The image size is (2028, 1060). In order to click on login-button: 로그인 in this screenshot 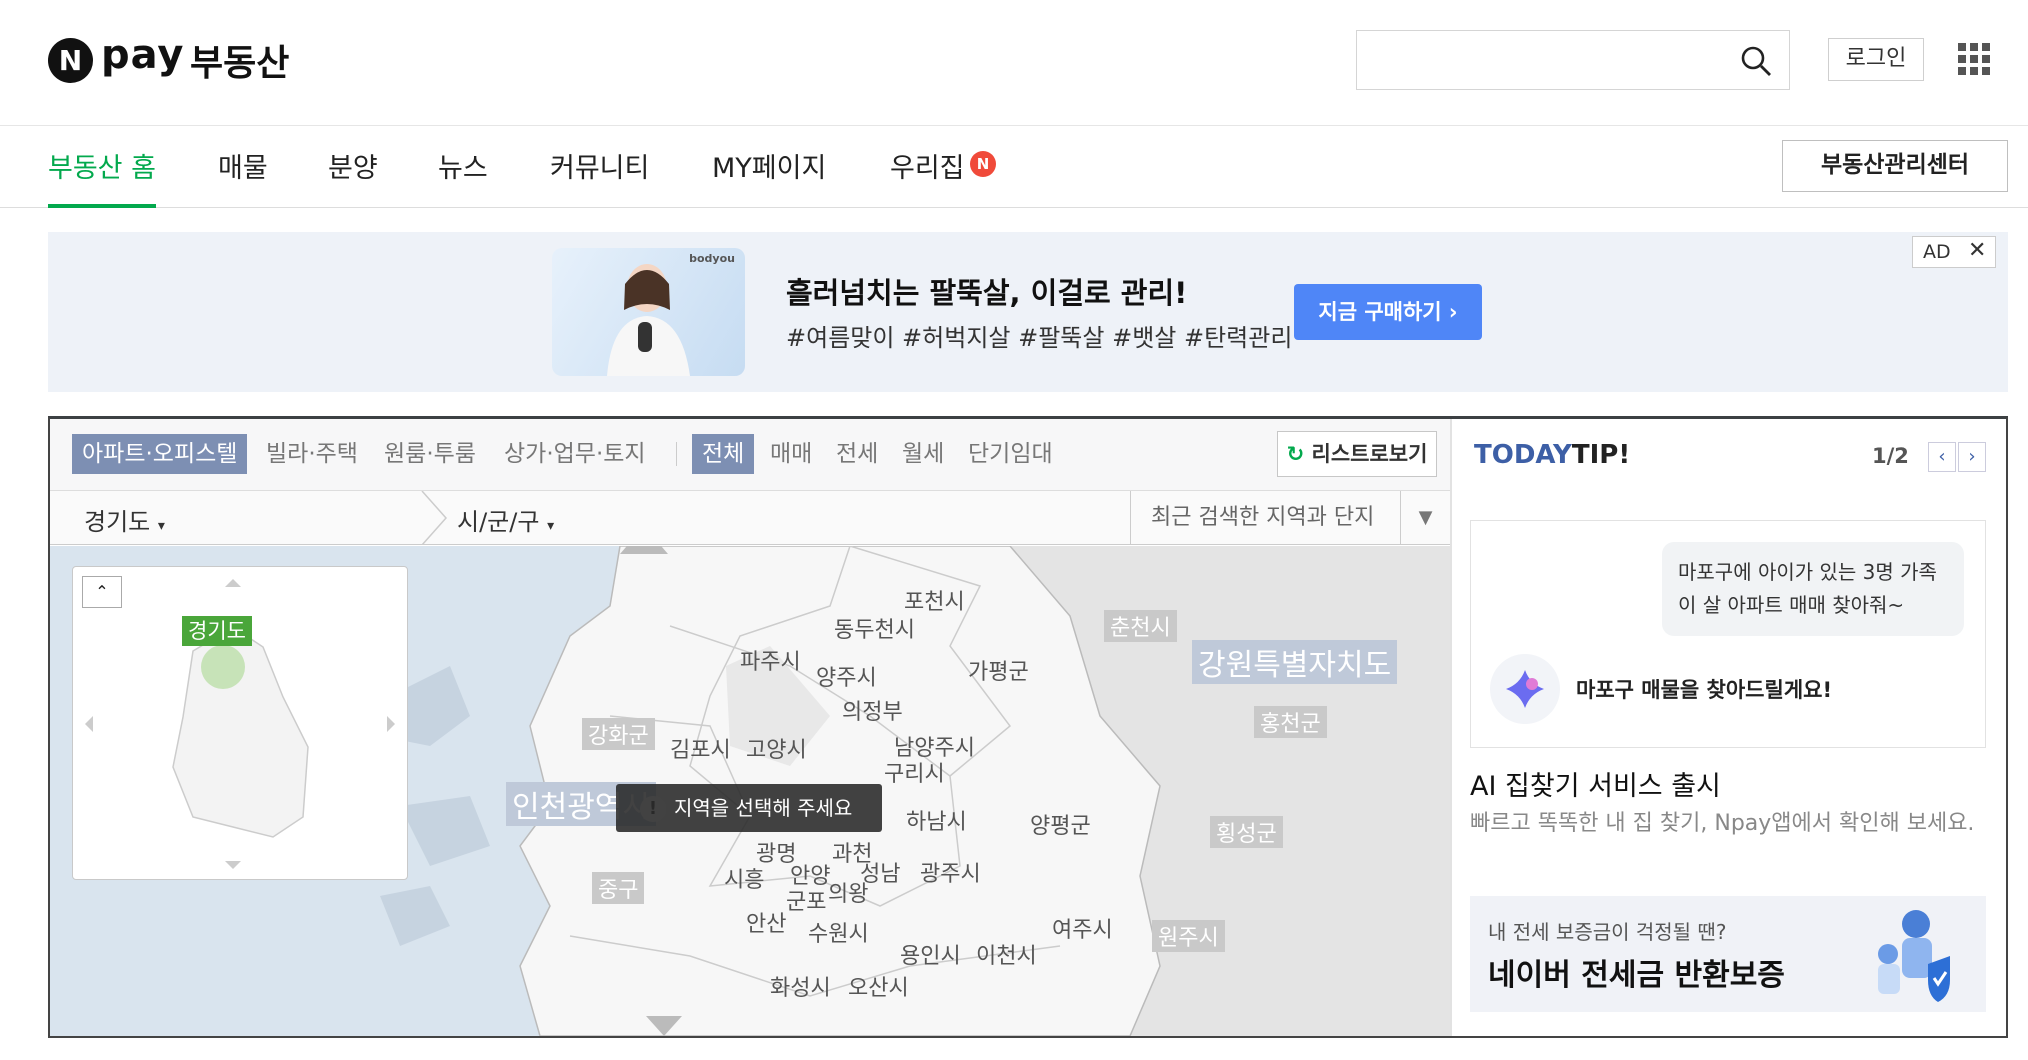, I will do `click(1876, 59)`.